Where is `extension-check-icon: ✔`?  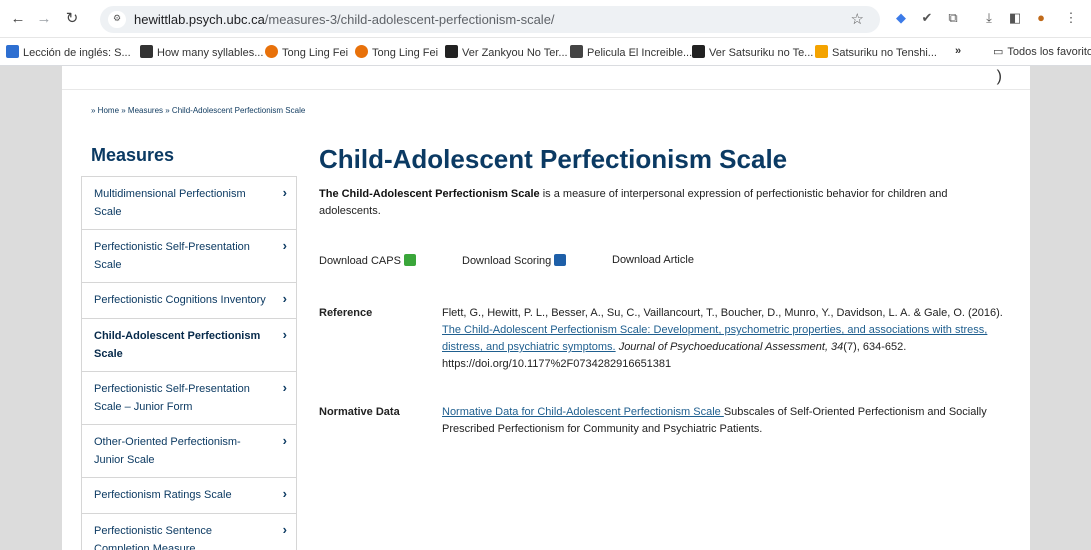
extension-check-icon: ✔ is located at coordinates (927, 18).